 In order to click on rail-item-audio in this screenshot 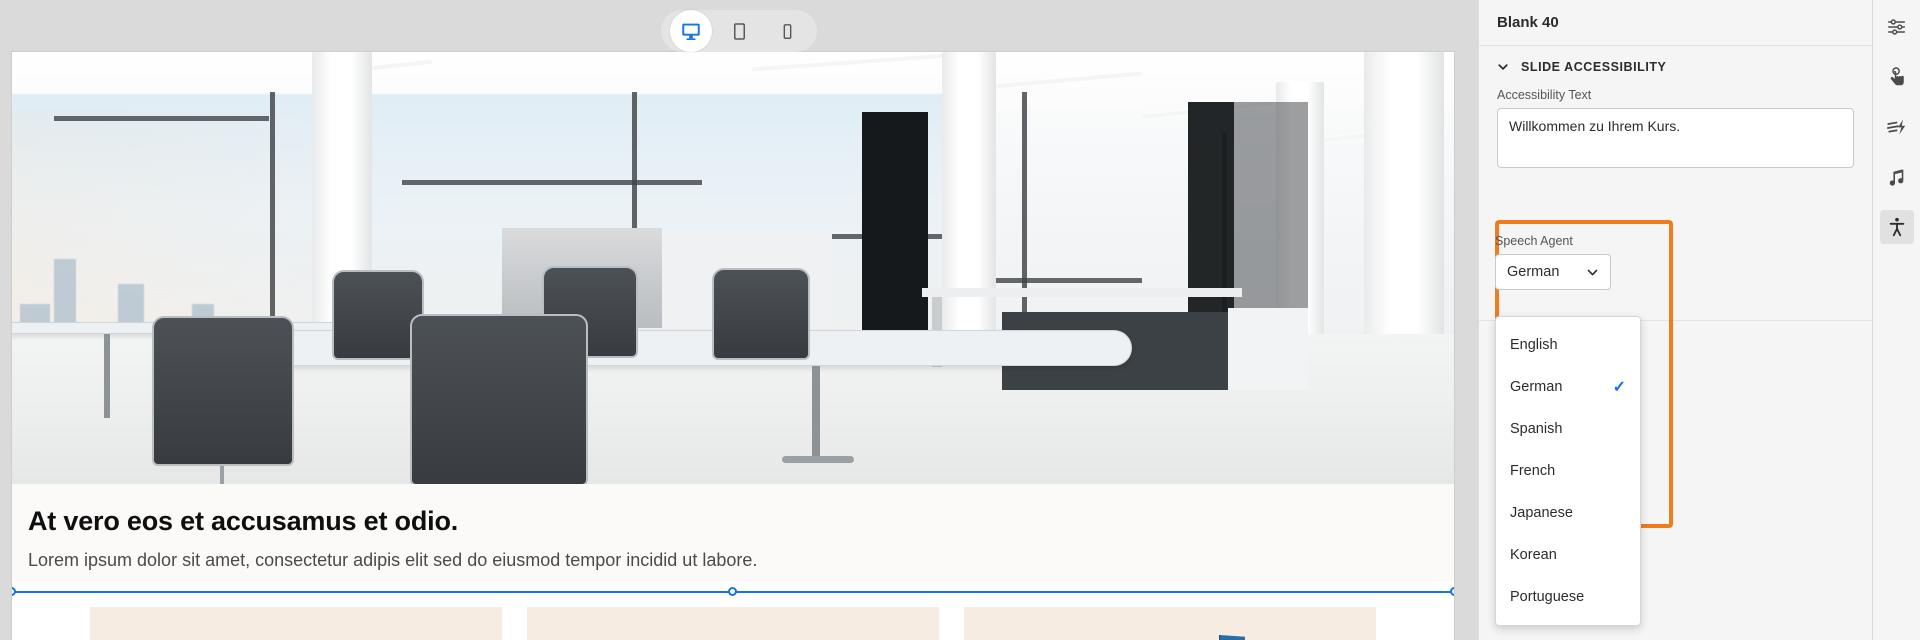, I will do `click(1897, 177)`.